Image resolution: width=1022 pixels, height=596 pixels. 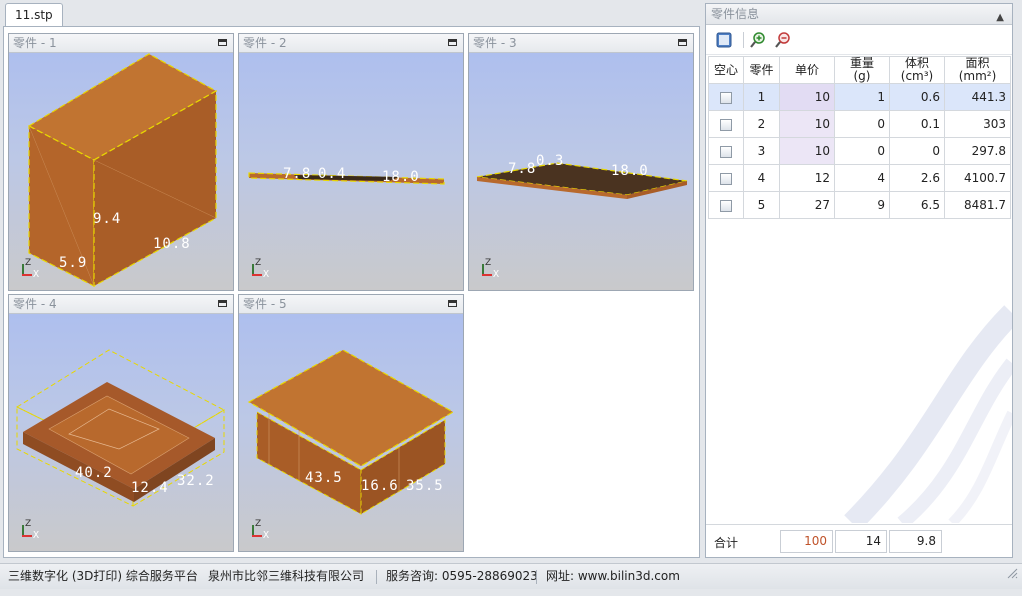 I want to click on cell-weight: 0, so click(x=862, y=151).